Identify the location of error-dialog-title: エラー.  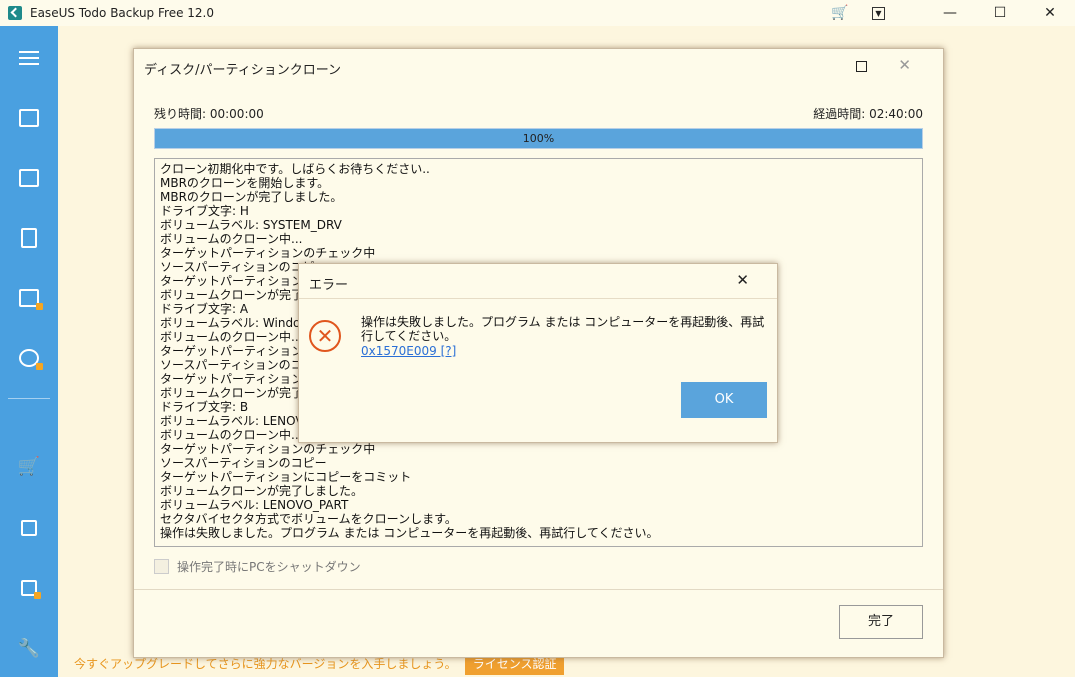
(329, 285).